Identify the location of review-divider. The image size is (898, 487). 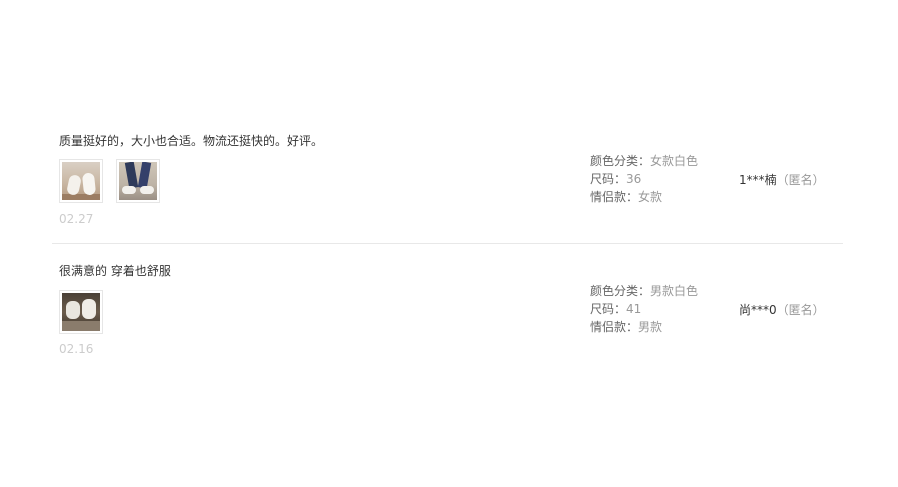
(447, 243).